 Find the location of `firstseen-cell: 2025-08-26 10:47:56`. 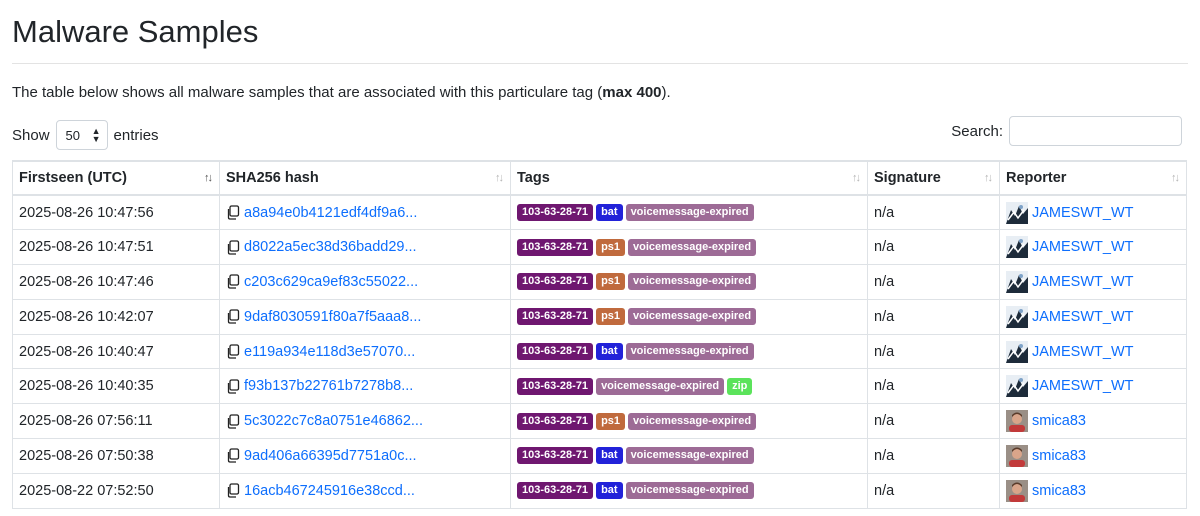

firstseen-cell: 2025-08-26 10:47:56 is located at coordinates (116, 212).